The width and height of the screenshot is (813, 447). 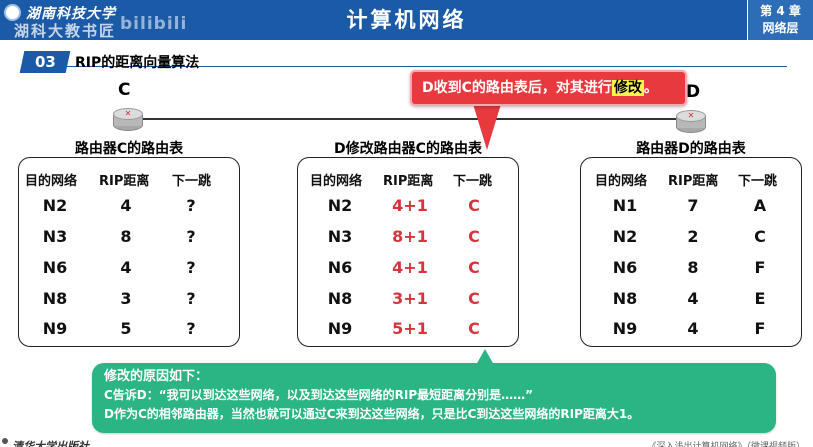 I want to click on router-c-label: C, so click(x=124, y=90).